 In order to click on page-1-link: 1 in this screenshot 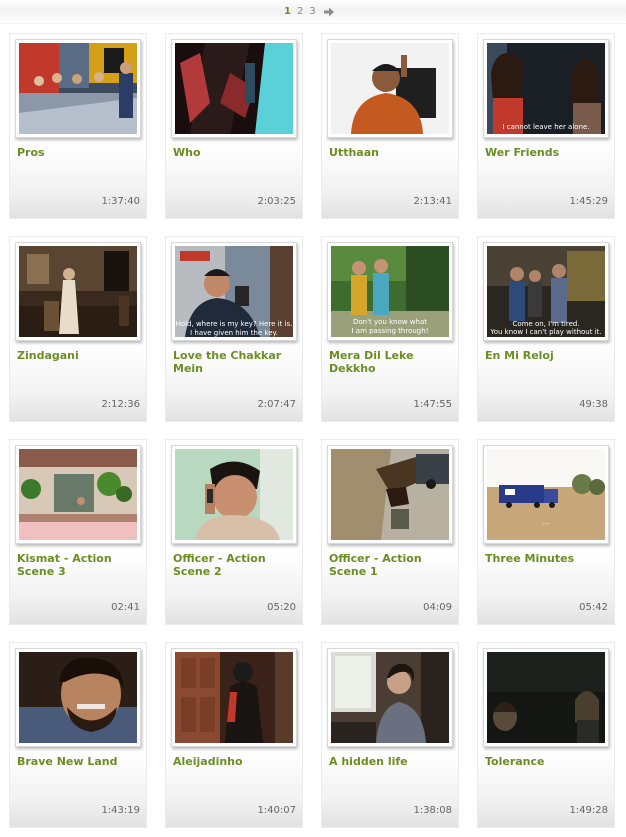, I will do `click(287, 12)`.